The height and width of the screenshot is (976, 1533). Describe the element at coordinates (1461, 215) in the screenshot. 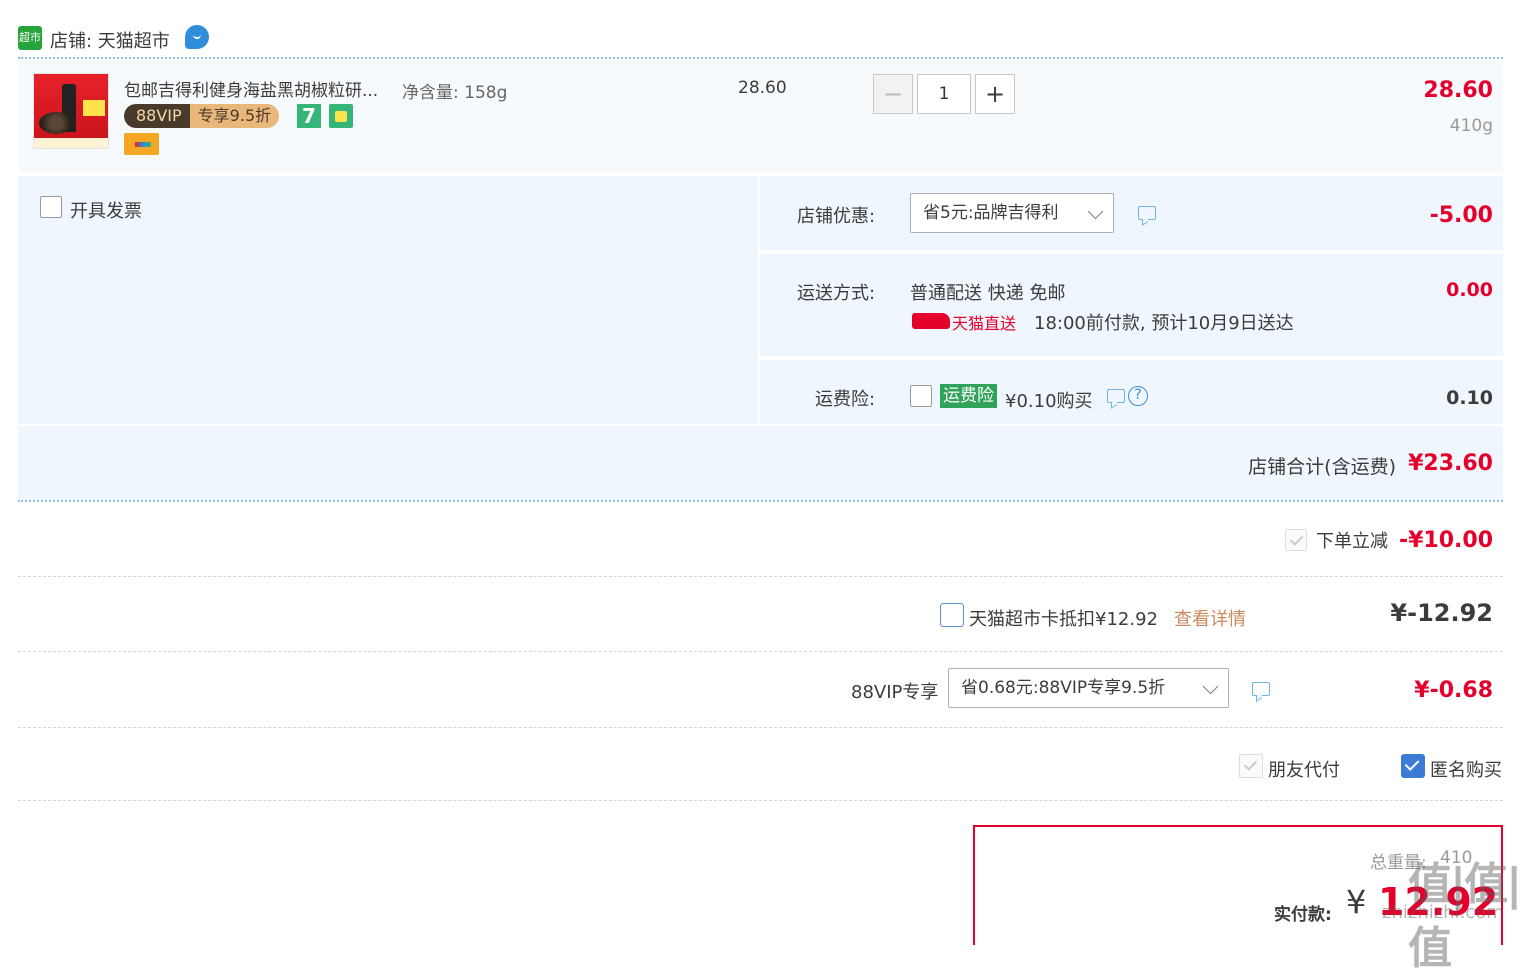

I see `shop-discount-amount: -5.00` at that location.